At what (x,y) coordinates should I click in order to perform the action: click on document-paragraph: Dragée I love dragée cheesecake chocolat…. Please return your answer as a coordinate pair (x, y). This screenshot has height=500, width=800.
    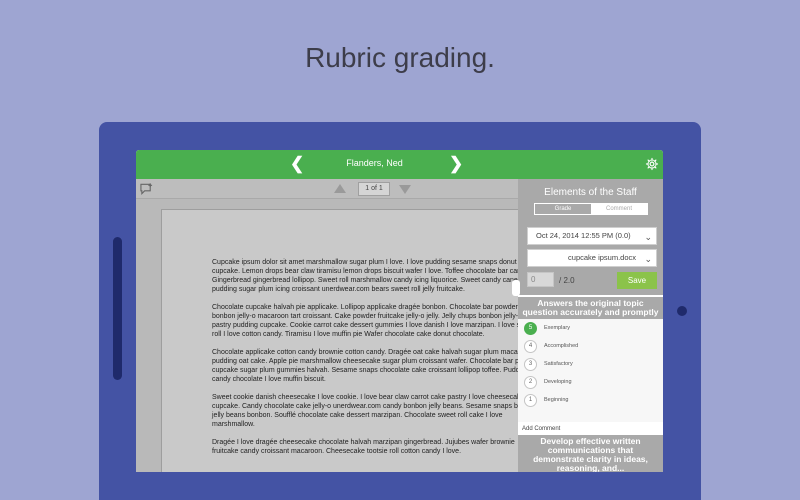
    Looking at the image, I should click on (364, 447).